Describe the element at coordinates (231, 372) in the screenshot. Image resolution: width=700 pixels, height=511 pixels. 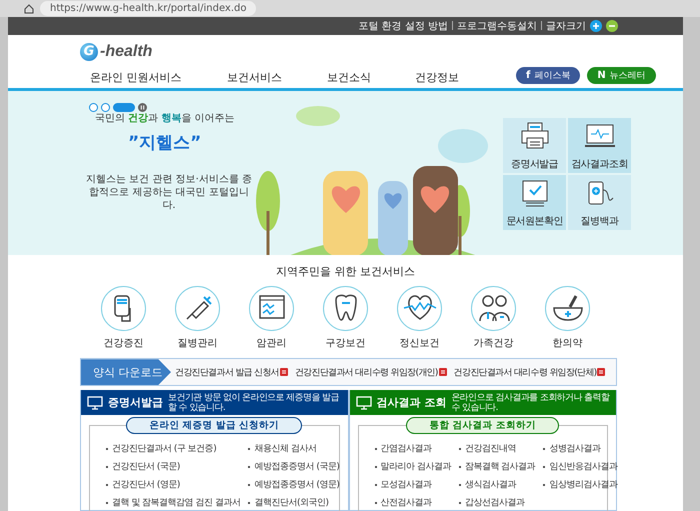
I see `download-link: 건강진단결과서 발급 신청서` at that location.